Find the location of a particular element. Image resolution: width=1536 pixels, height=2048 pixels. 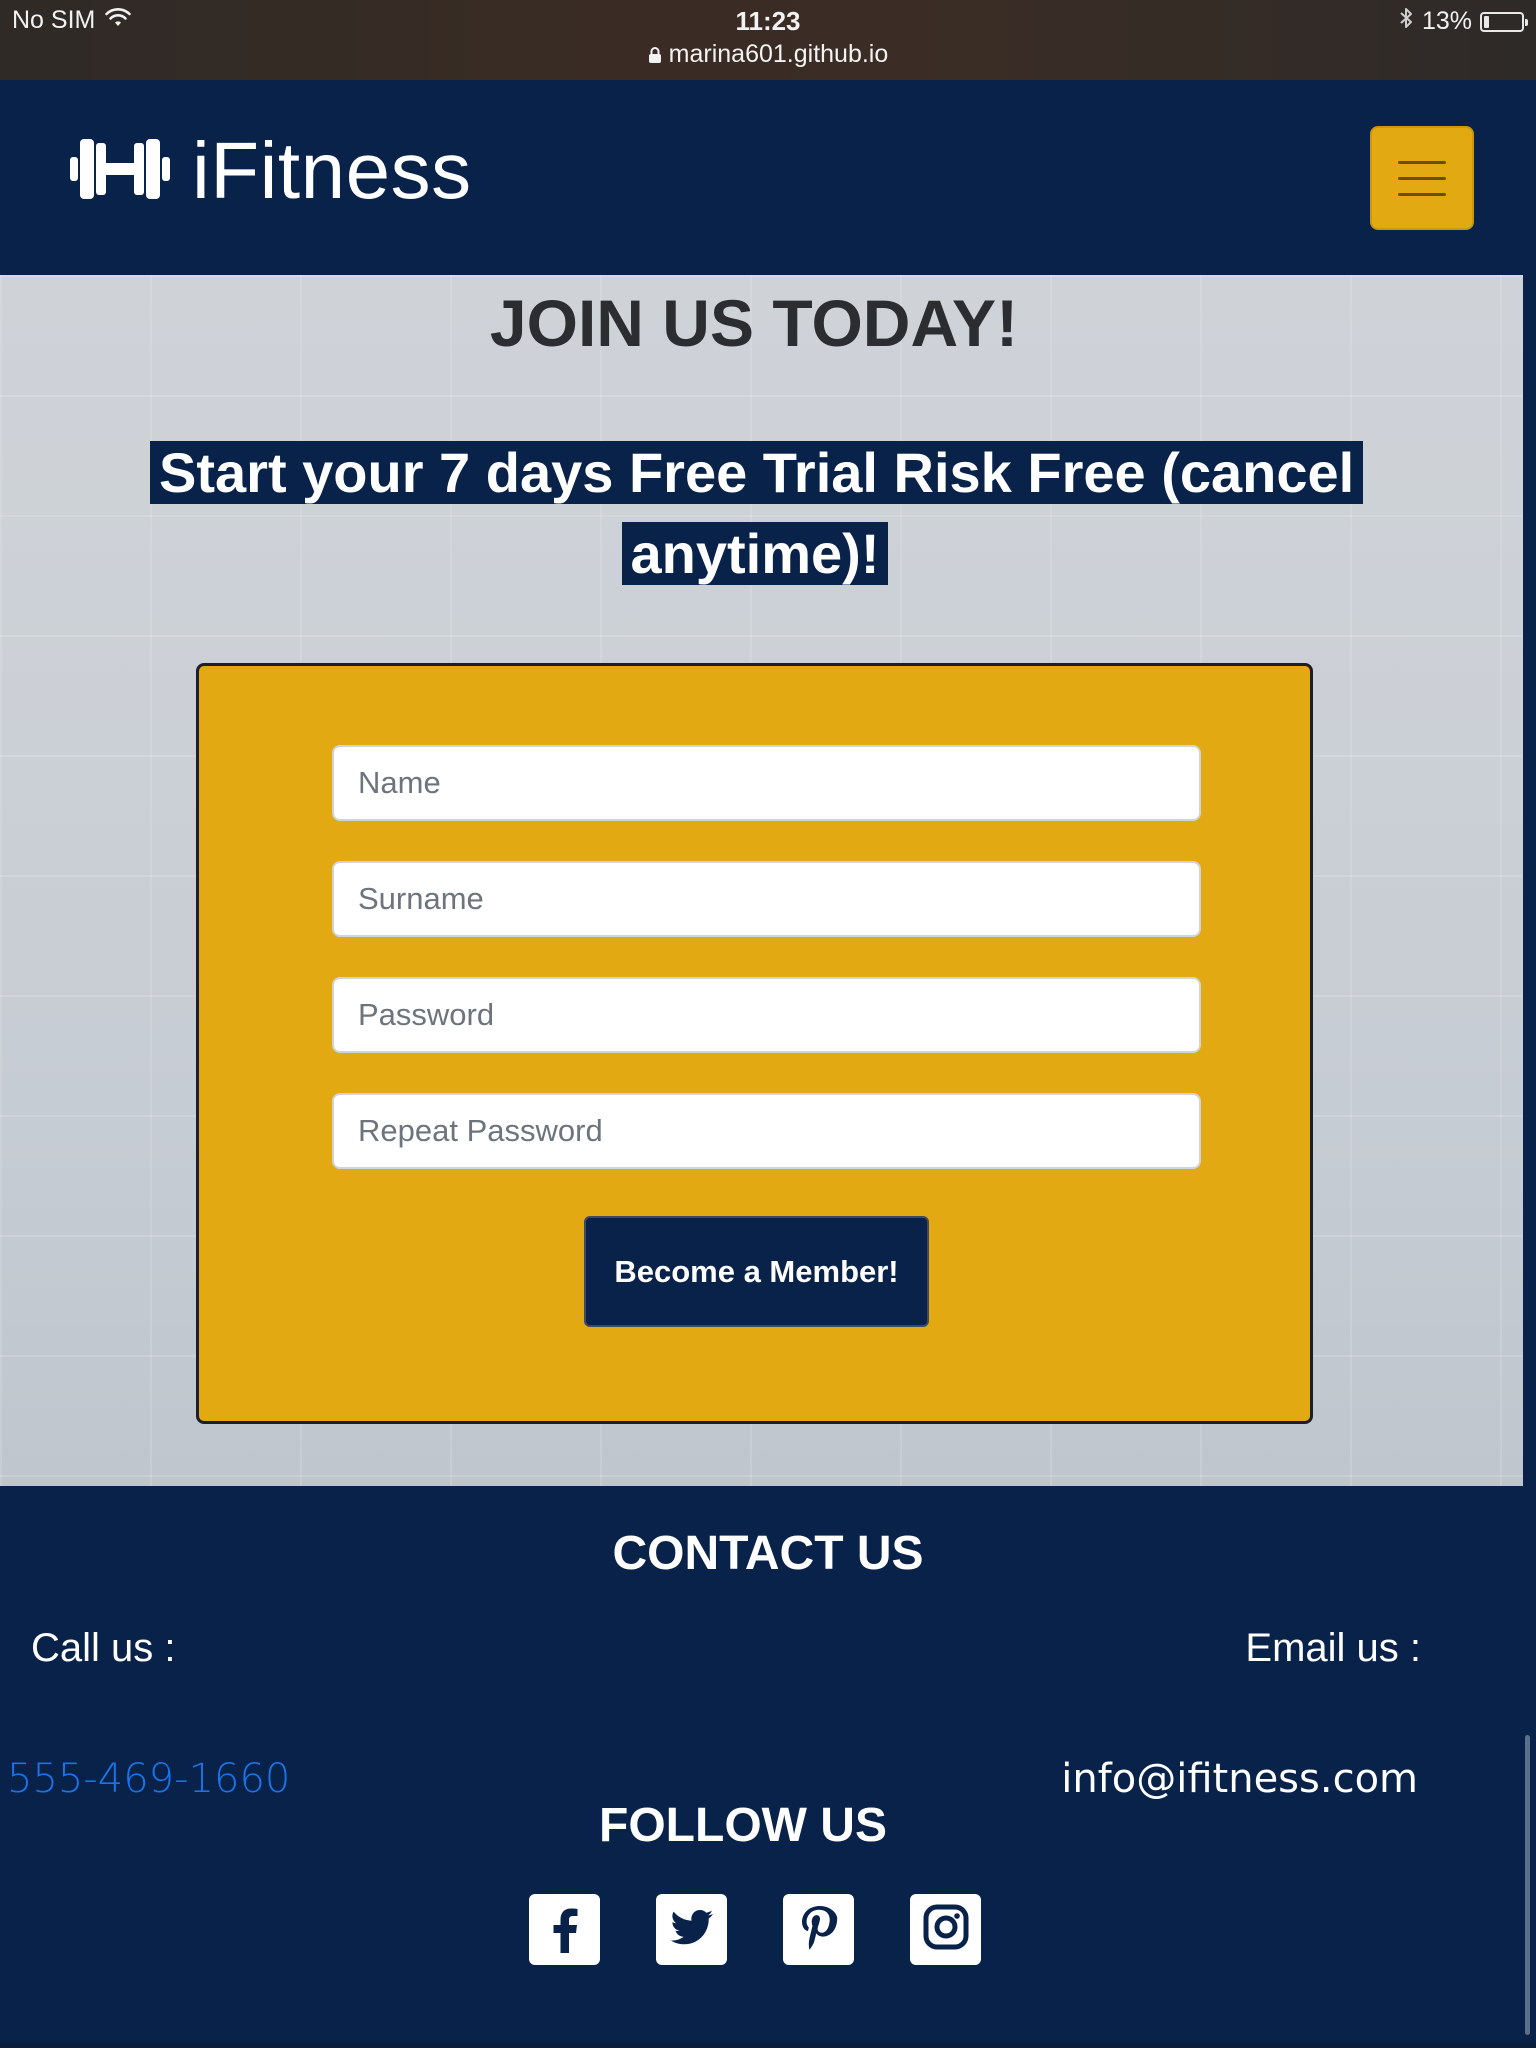

clock: 11:23 is located at coordinates (768, 21).